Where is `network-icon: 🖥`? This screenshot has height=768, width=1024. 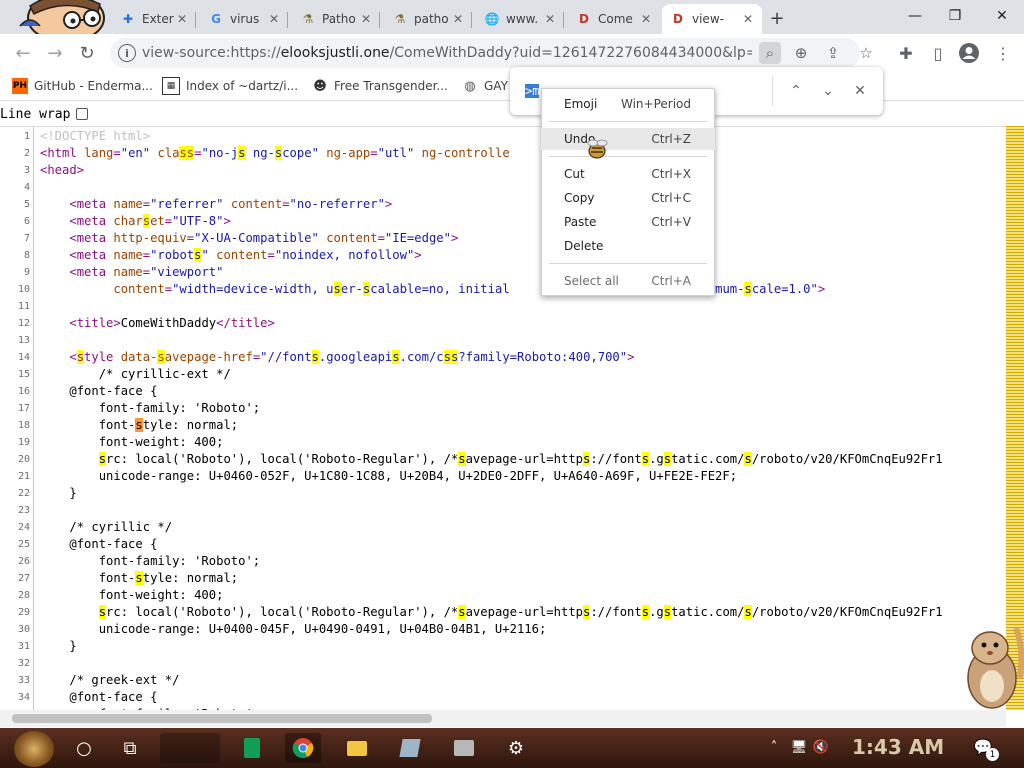
network-icon: 🖥 is located at coordinates (799, 747).